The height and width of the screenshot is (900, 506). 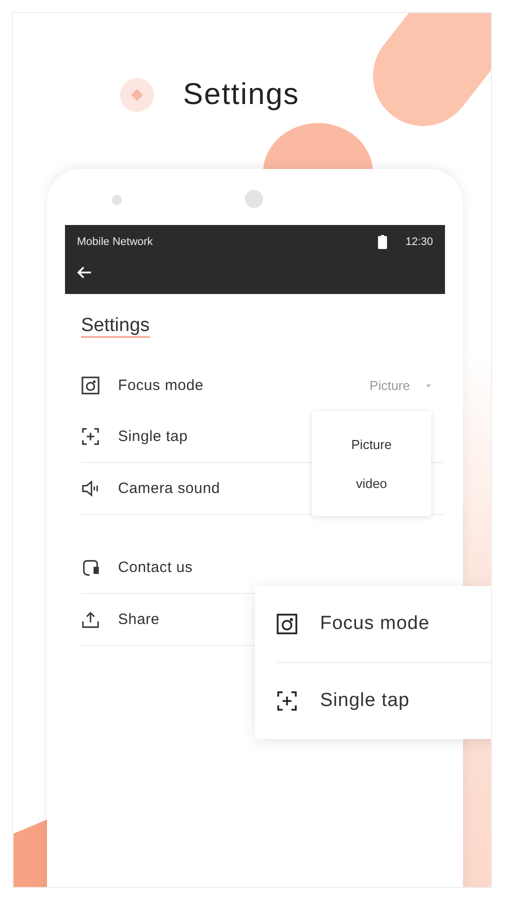 I want to click on decorative-shape, so click(x=31, y=853).